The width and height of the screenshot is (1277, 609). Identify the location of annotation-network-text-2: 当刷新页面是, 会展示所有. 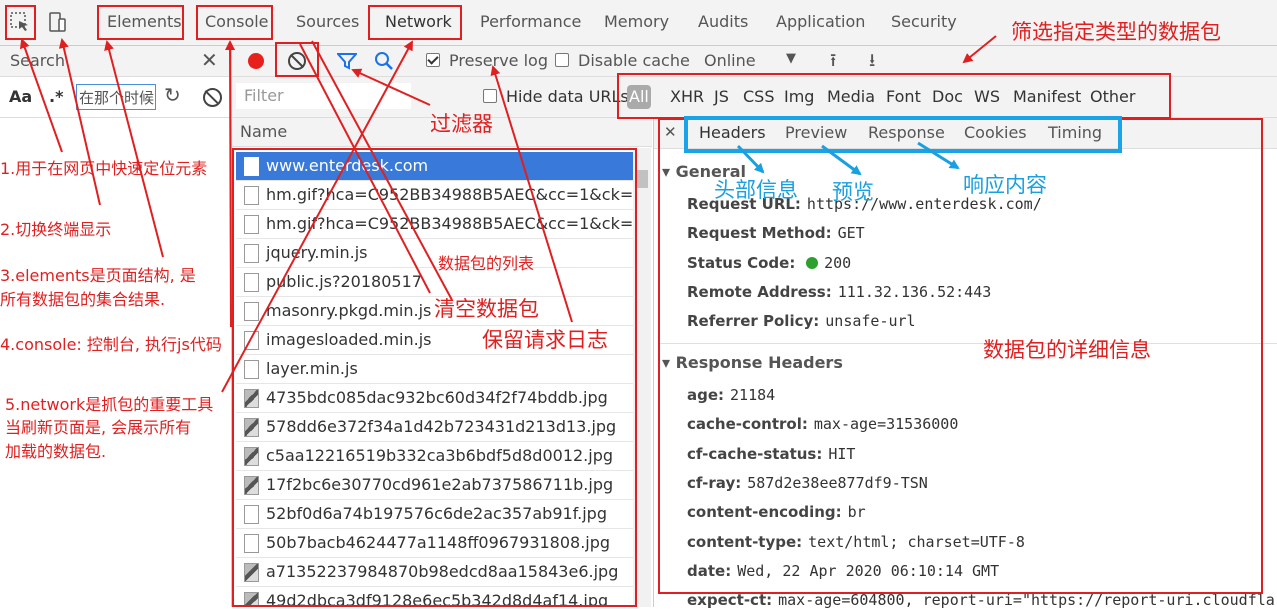
(98, 427).